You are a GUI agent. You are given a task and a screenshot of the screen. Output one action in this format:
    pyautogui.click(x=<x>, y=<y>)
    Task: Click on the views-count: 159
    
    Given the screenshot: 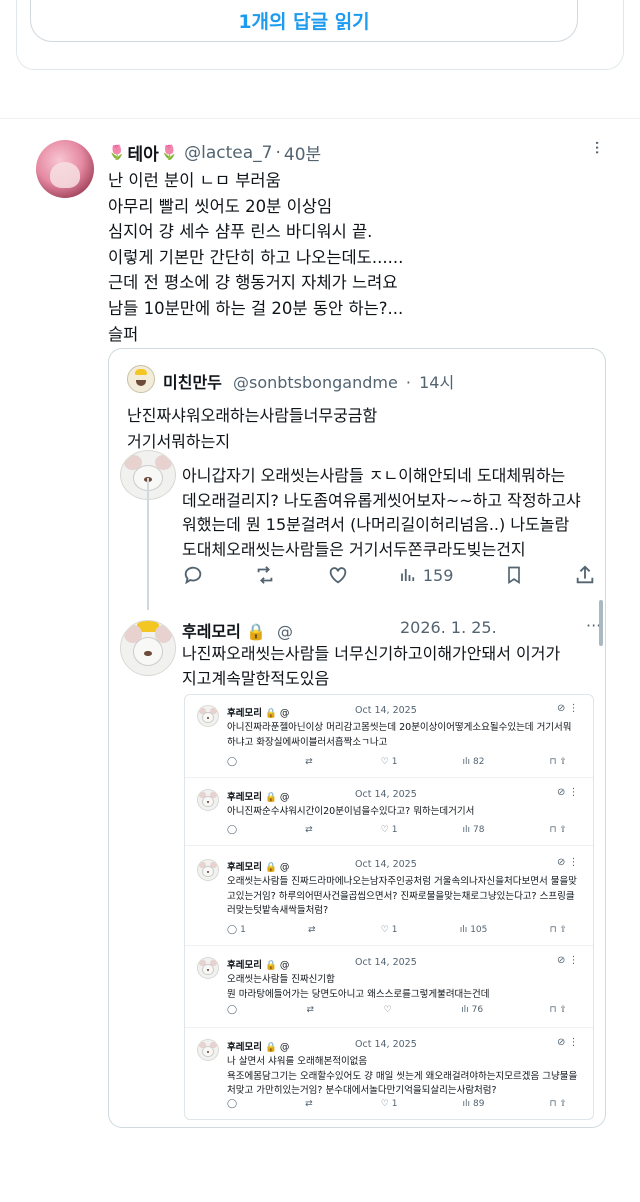 What is the action you would take?
    pyautogui.click(x=426, y=575)
    